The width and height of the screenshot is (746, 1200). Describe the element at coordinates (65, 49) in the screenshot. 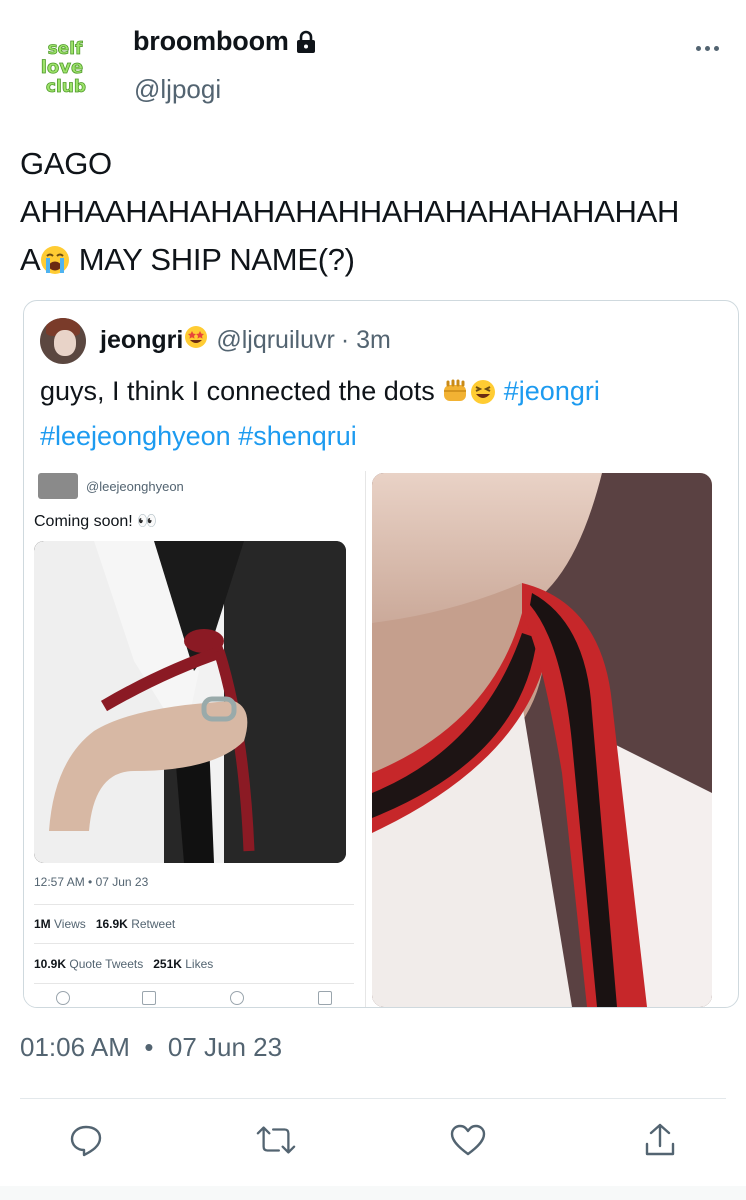

I see `svg-text: self` at that location.